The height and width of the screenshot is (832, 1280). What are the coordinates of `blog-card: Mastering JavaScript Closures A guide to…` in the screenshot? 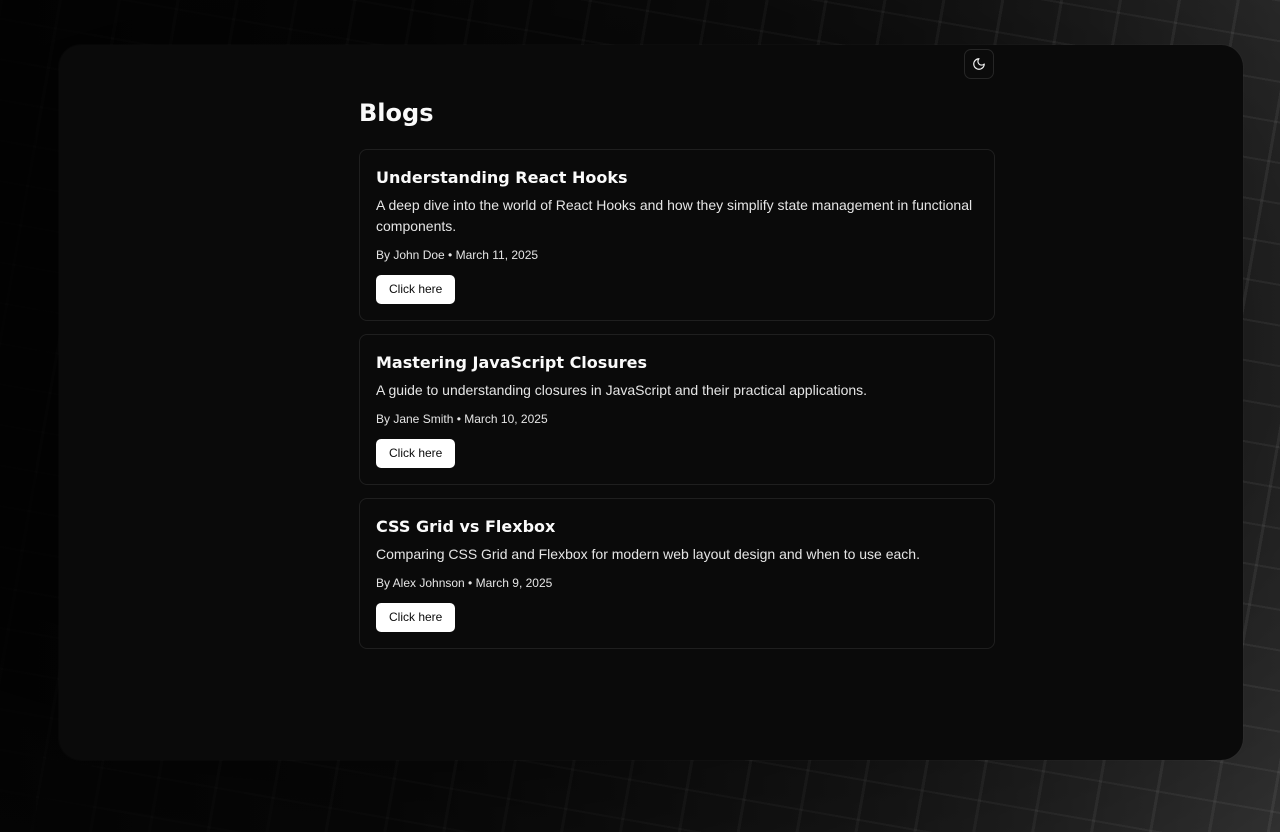 It's located at (677, 409).